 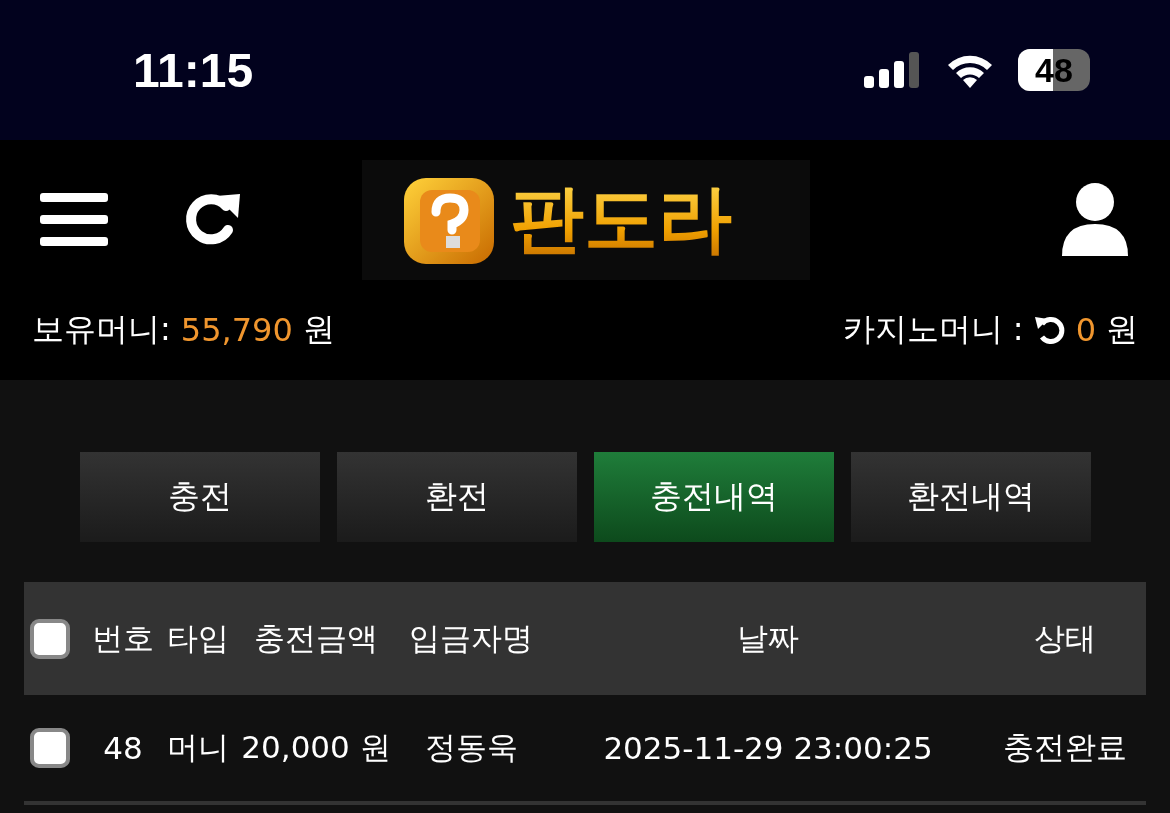 I want to click on table-cell-text: 20,000 원, so click(x=316, y=747).